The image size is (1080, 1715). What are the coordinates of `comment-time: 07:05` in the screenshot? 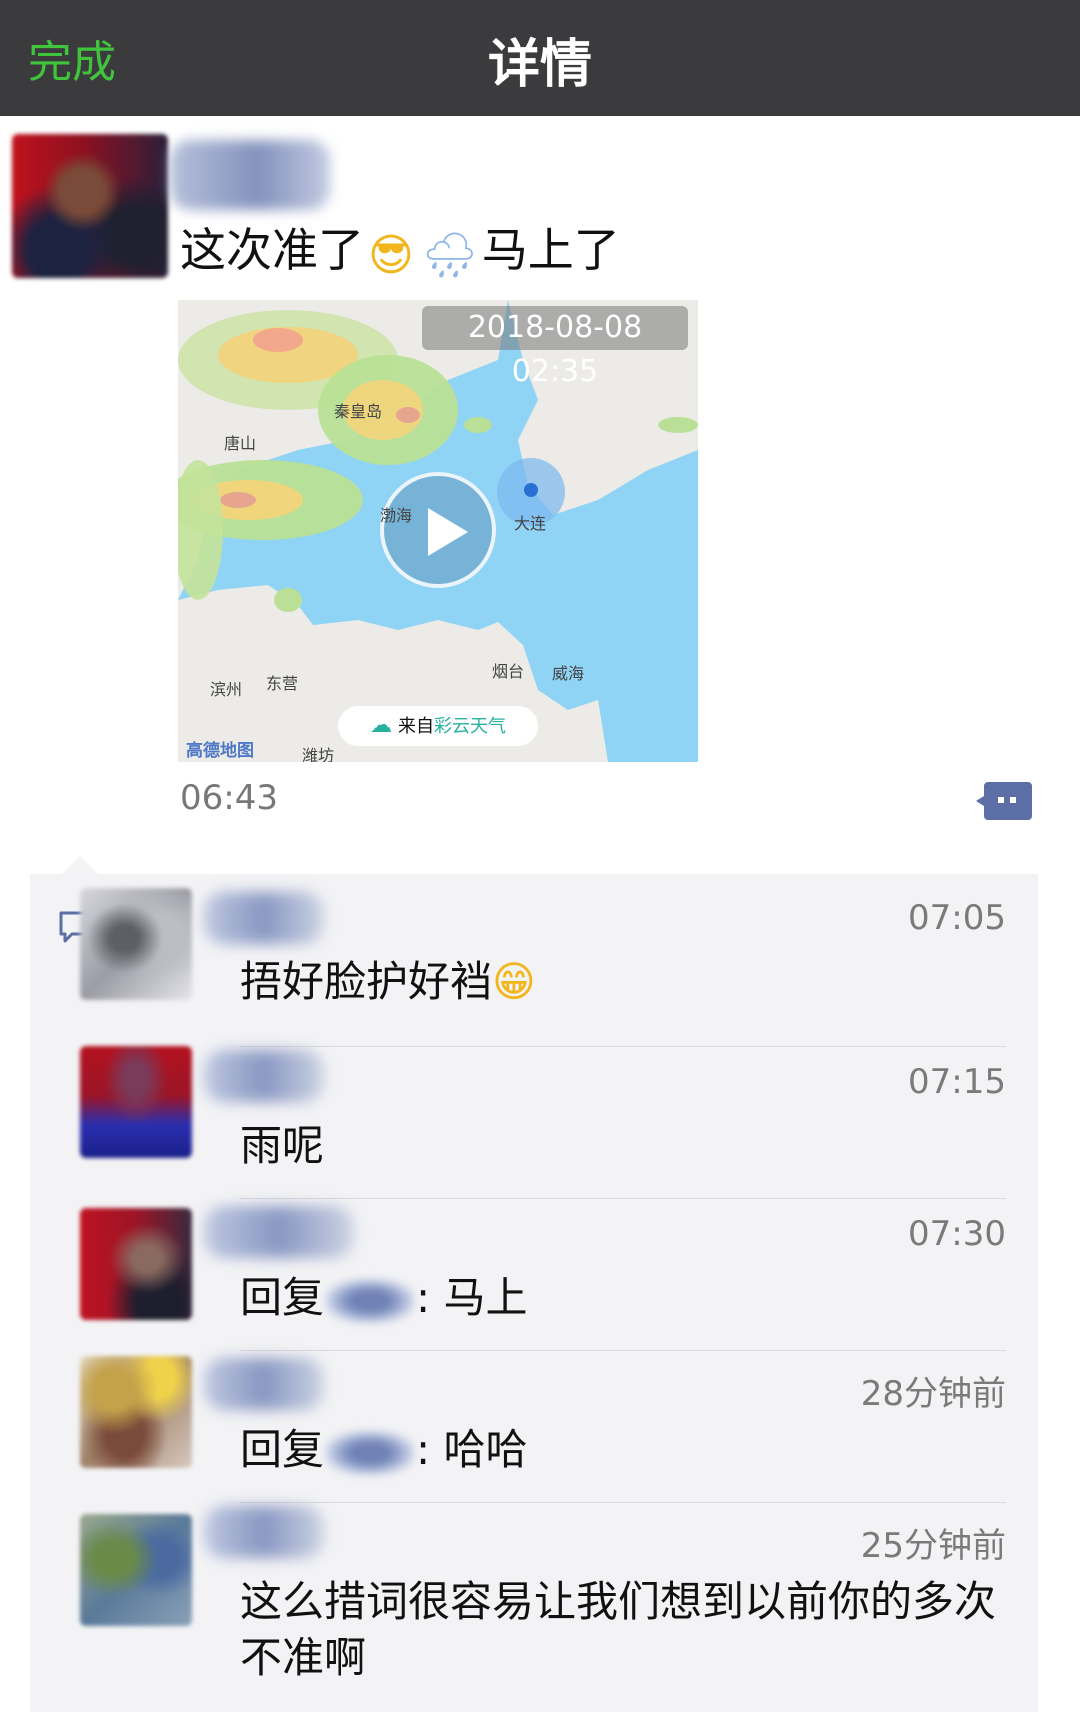 It's located at (957, 918).